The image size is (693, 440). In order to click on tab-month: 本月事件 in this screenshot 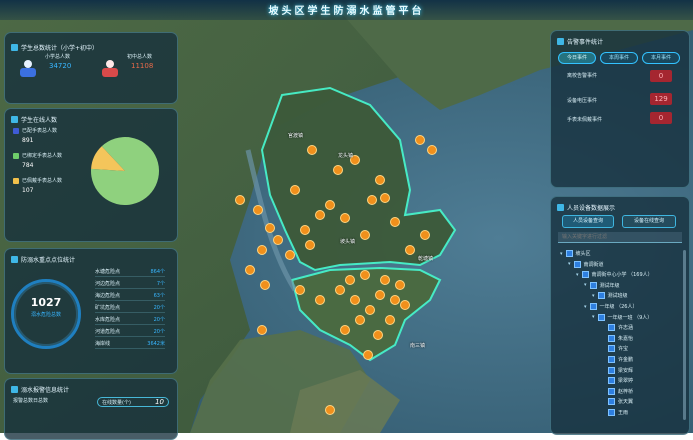, I will do `click(661, 58)`.